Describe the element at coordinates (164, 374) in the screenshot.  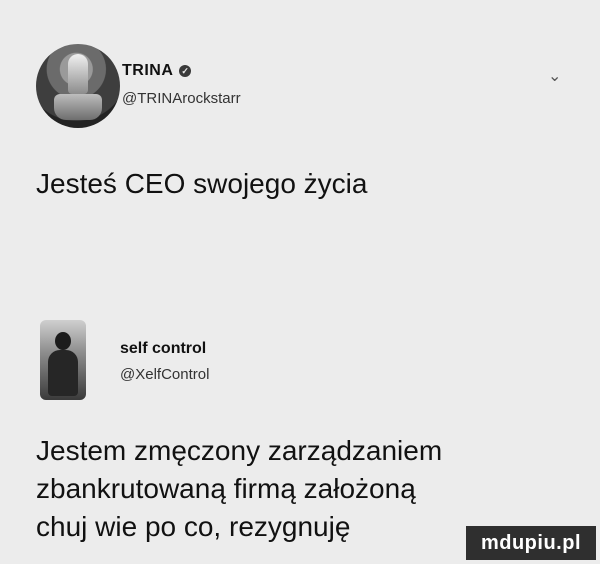
I see `user-handle: @XelfControl` at that location.